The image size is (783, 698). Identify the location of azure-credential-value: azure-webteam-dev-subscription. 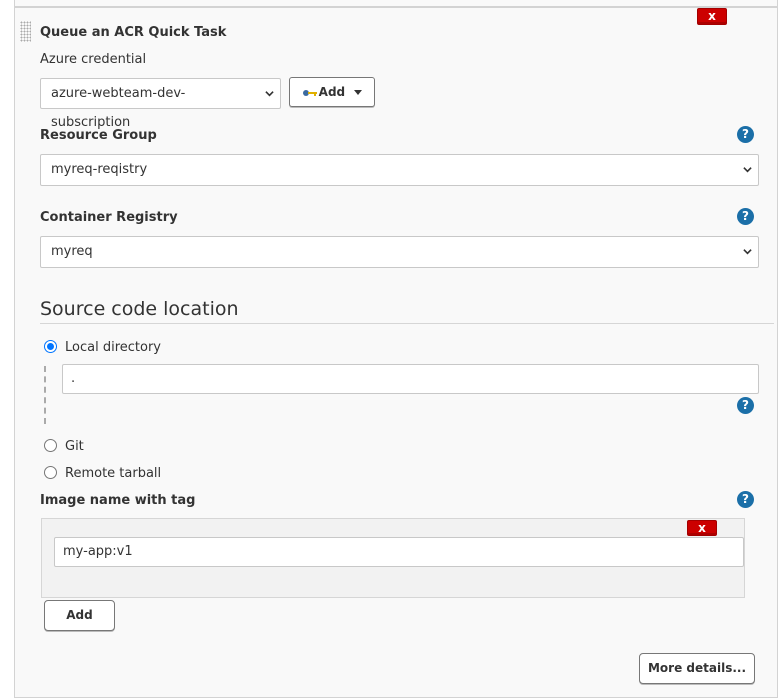
(118, 108).